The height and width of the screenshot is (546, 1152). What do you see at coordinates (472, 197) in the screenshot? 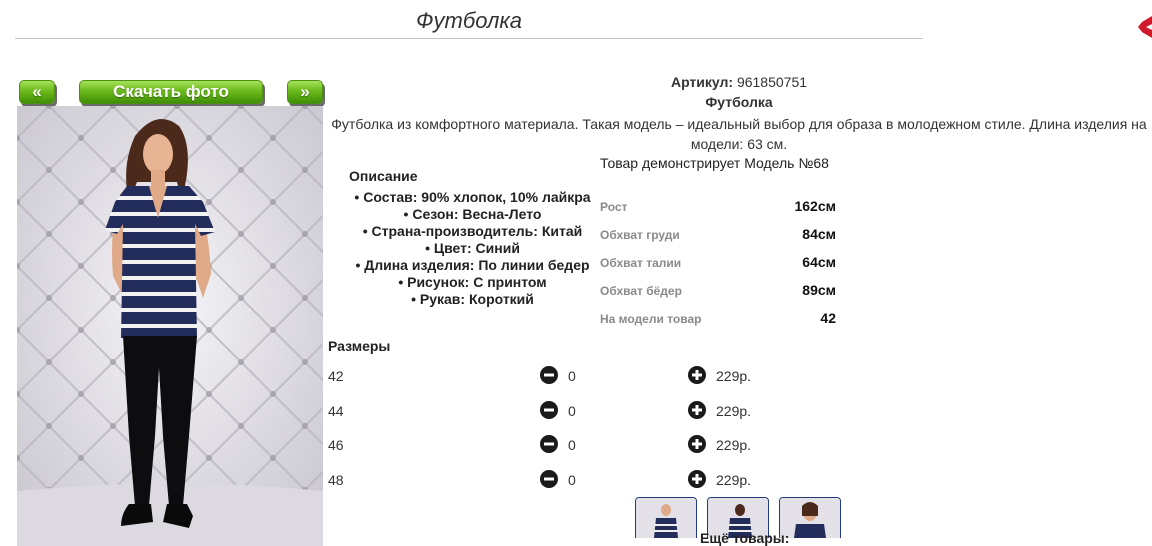
I see `spec-item: Состав: 90% хлопок, 10% лайкра` at bounding box center [472, 197].